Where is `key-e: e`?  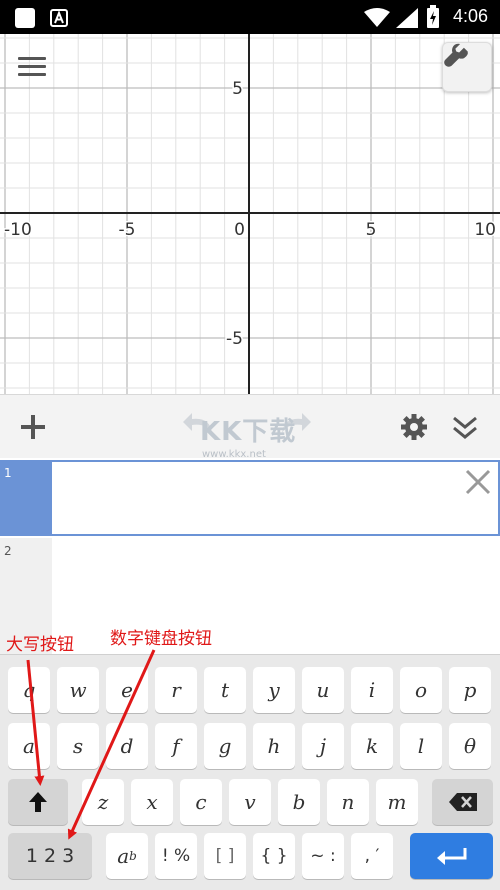 key-e: e is located at coordinates (127, 690).